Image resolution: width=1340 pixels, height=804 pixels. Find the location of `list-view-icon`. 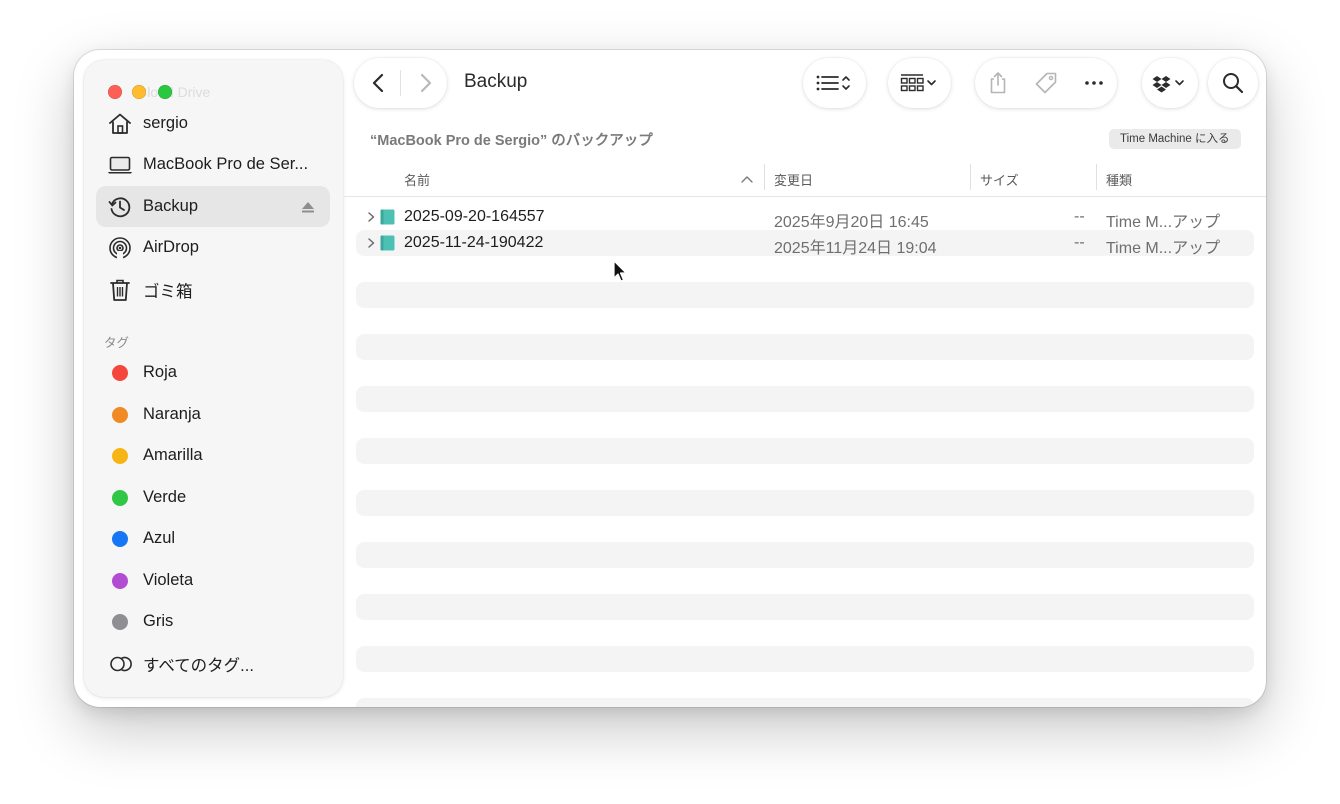

list-view-icon is located at coordinates (833, 83).